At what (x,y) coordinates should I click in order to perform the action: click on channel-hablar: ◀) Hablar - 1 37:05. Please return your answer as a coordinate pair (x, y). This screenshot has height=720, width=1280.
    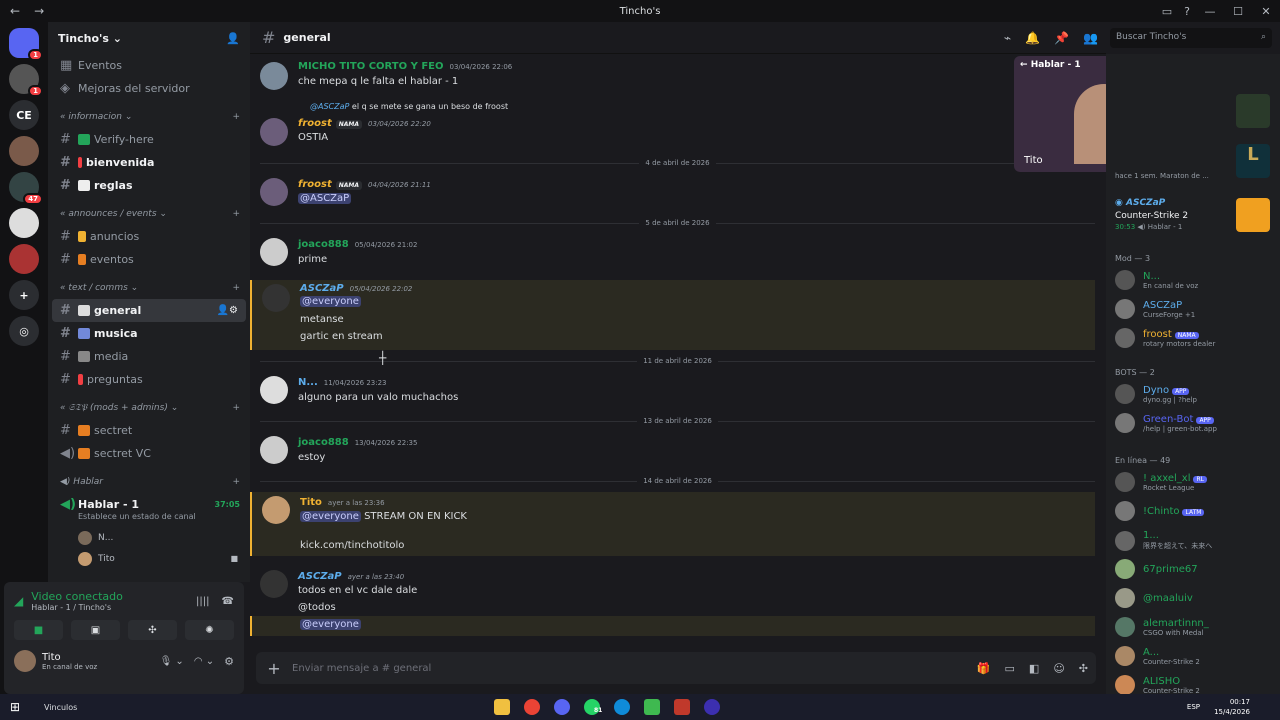
    Looking at the image, I should click on (149, 504).